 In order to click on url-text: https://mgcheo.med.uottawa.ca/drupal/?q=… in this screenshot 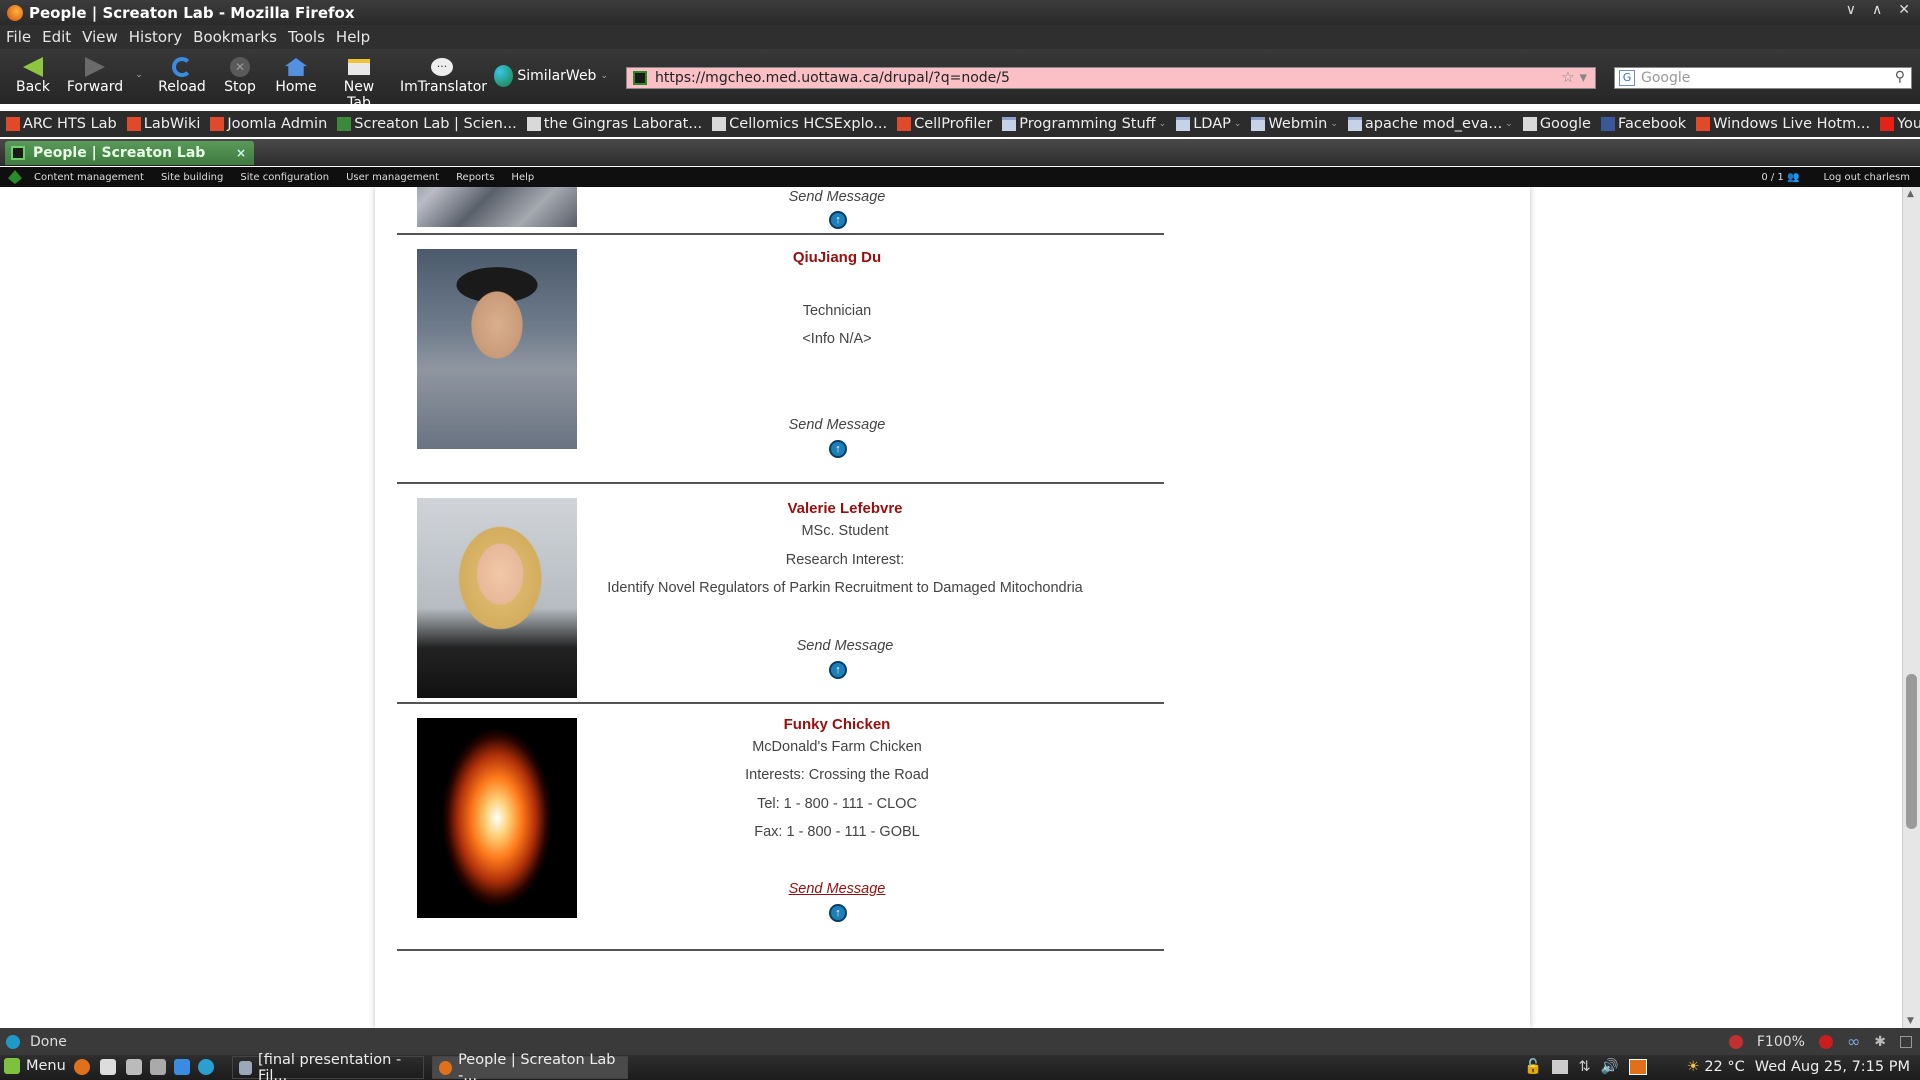, I will do `click(832, 78)`.